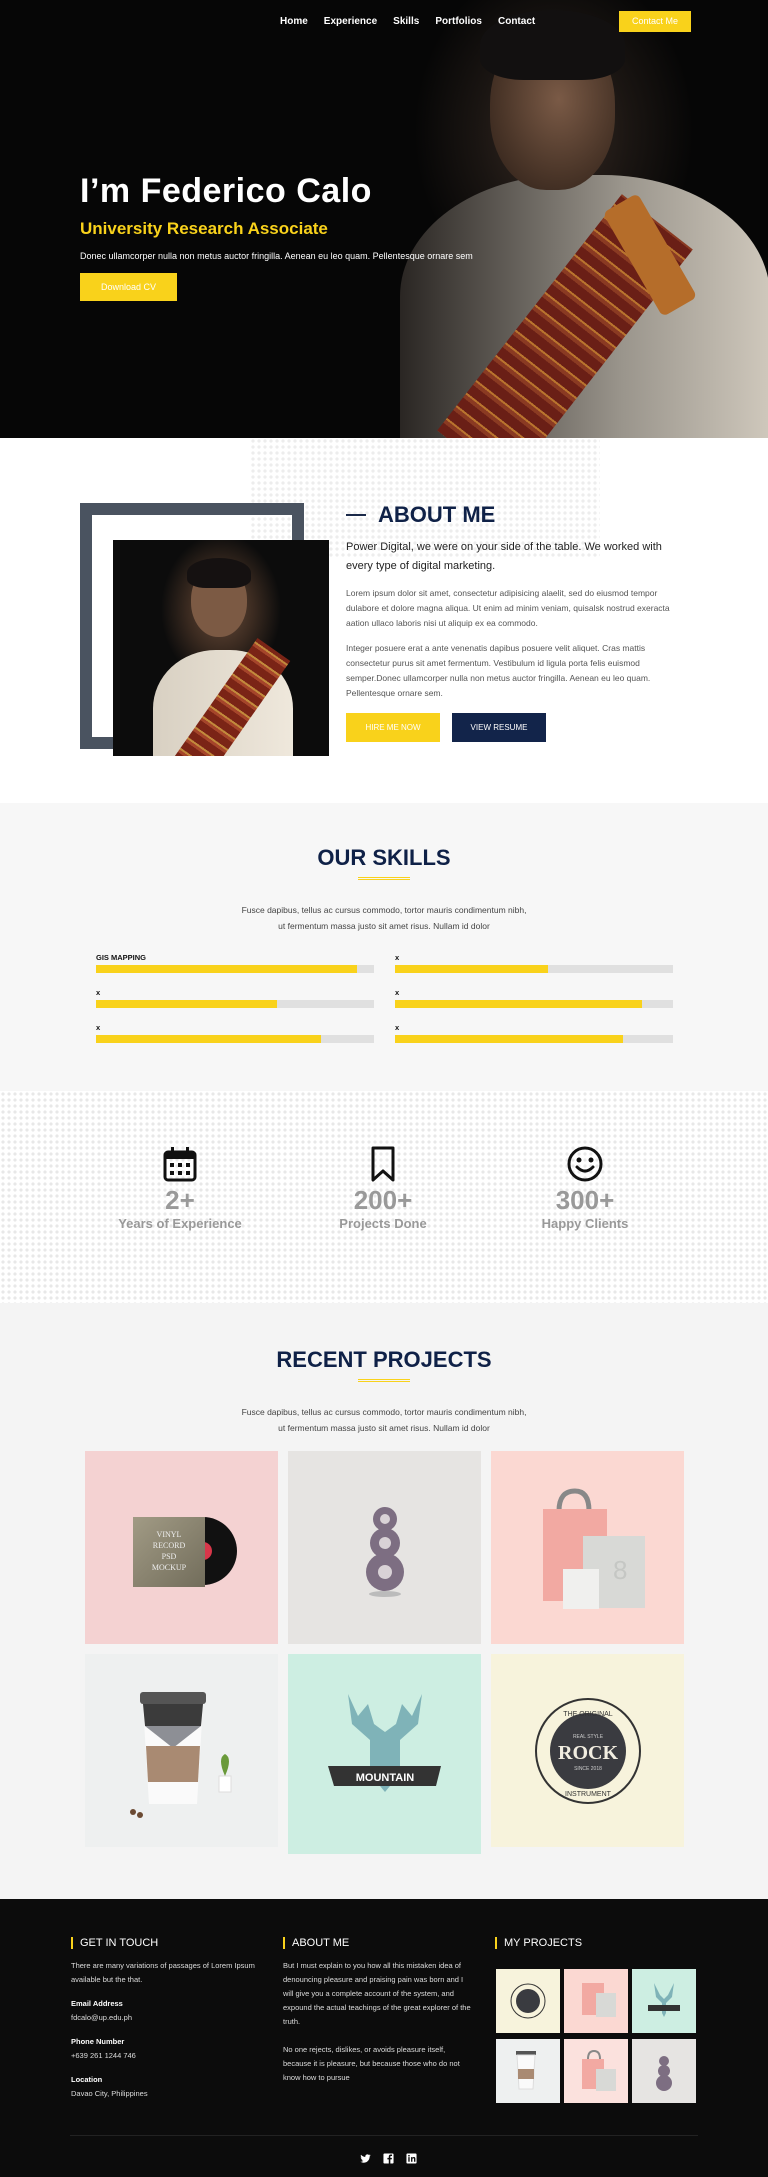  Describe the element at coordinates (235, 963) in the screenshot. I see `skill-item: GIS MAPPING` at that location.